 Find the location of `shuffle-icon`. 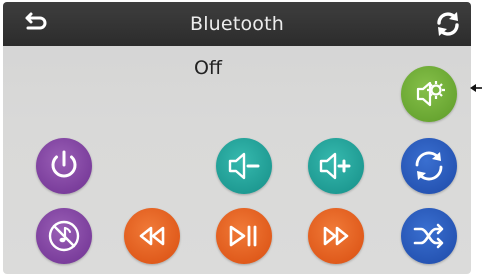

shuffle-icon is located at coordinates (428, 236).